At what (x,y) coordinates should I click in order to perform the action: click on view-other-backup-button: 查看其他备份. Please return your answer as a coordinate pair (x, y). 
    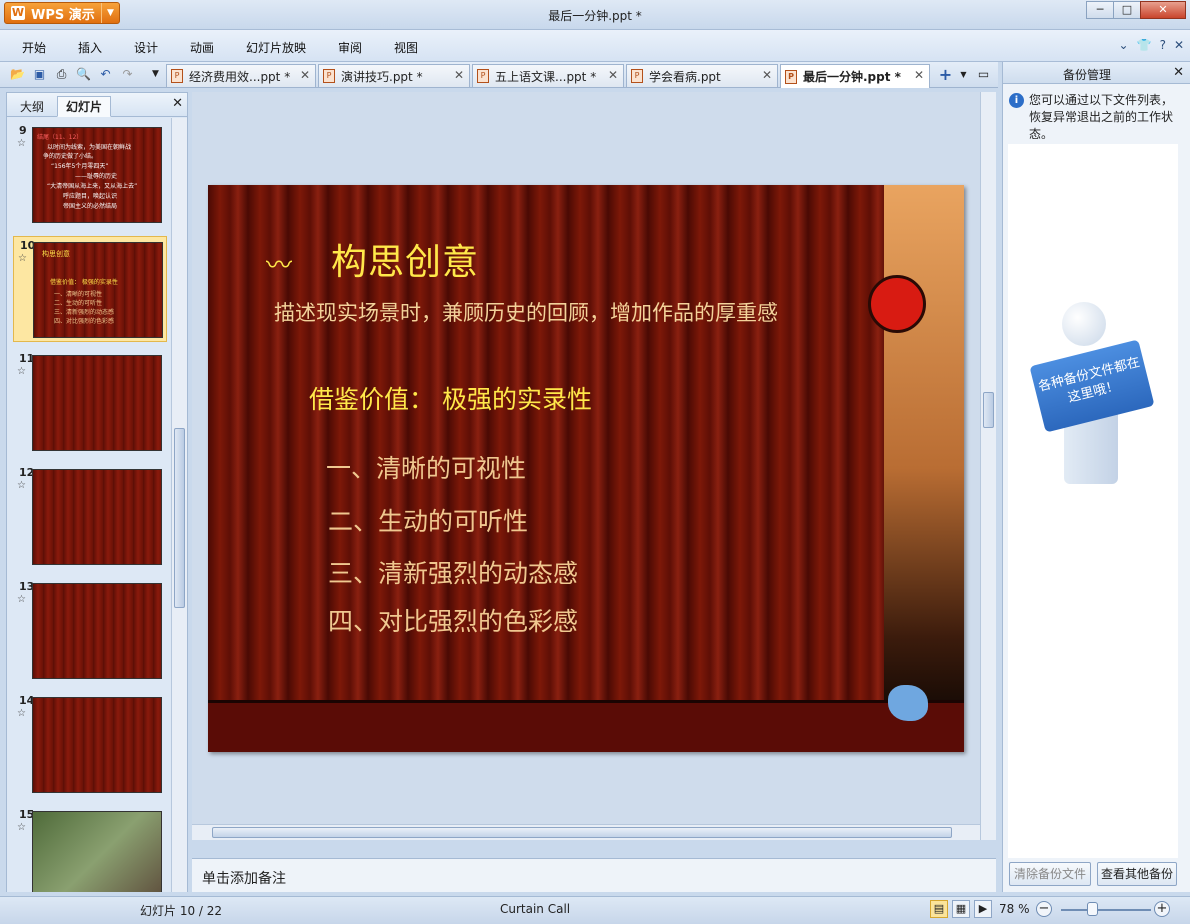
    Looking at the image, I should click on (1137, 874).